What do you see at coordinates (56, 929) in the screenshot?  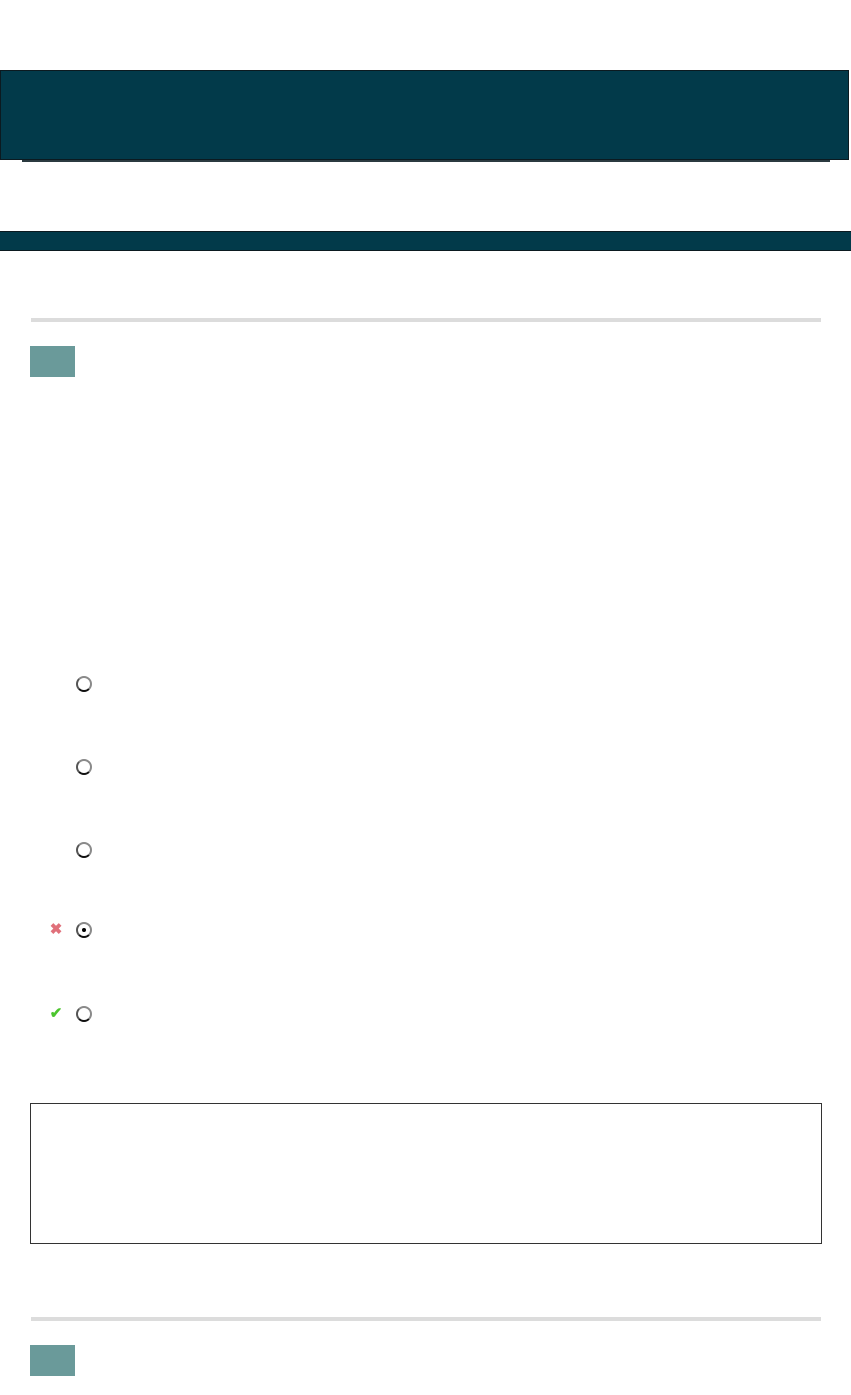 I see `wrong-icon: ✖` at bounding box center [56, 929].